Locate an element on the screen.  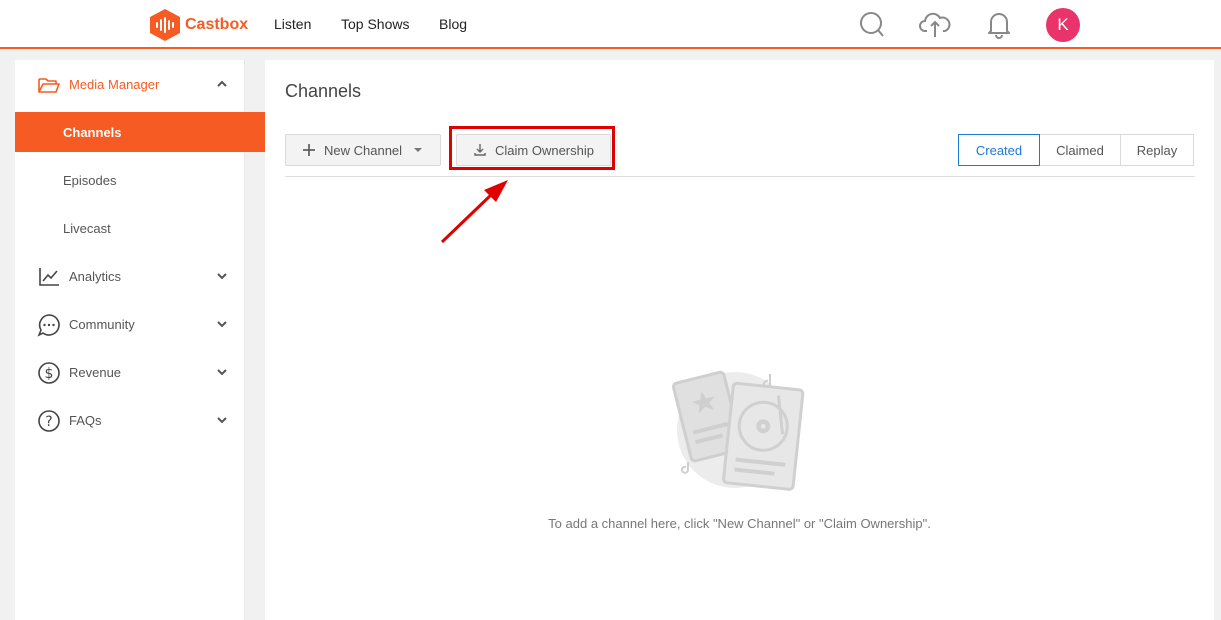
sidebar-label-livecast: Livecast is located at coordinates (87, 228).